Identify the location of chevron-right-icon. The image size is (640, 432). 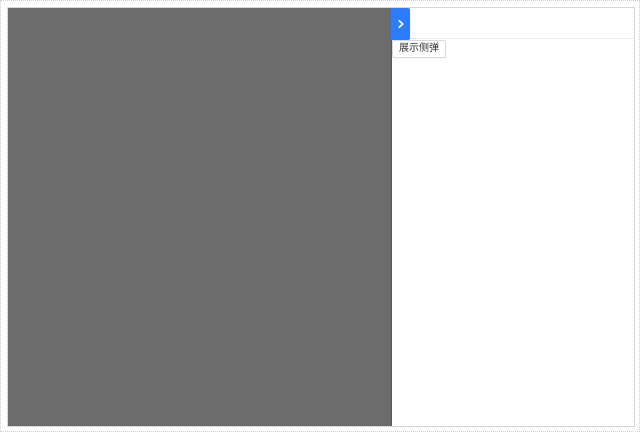
(401, 24).